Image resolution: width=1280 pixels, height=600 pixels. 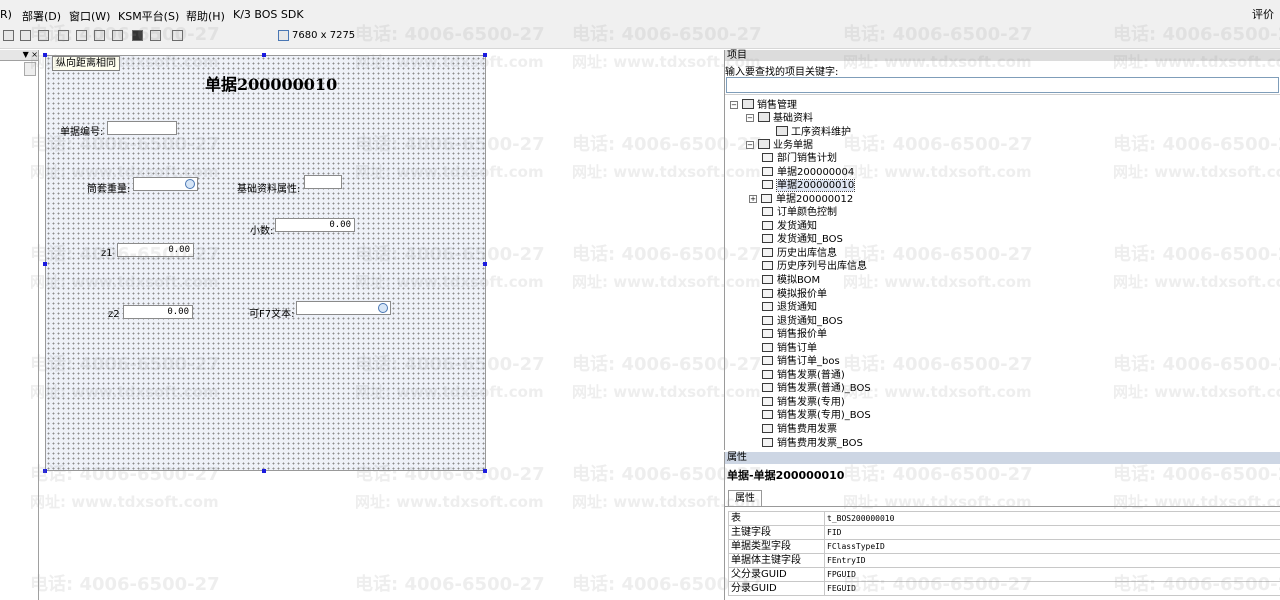 What do you see at coordinates (1052, 546) in the screenshot?
I see `property-value: FClassTypeID` at bounding box center [1052, 546].